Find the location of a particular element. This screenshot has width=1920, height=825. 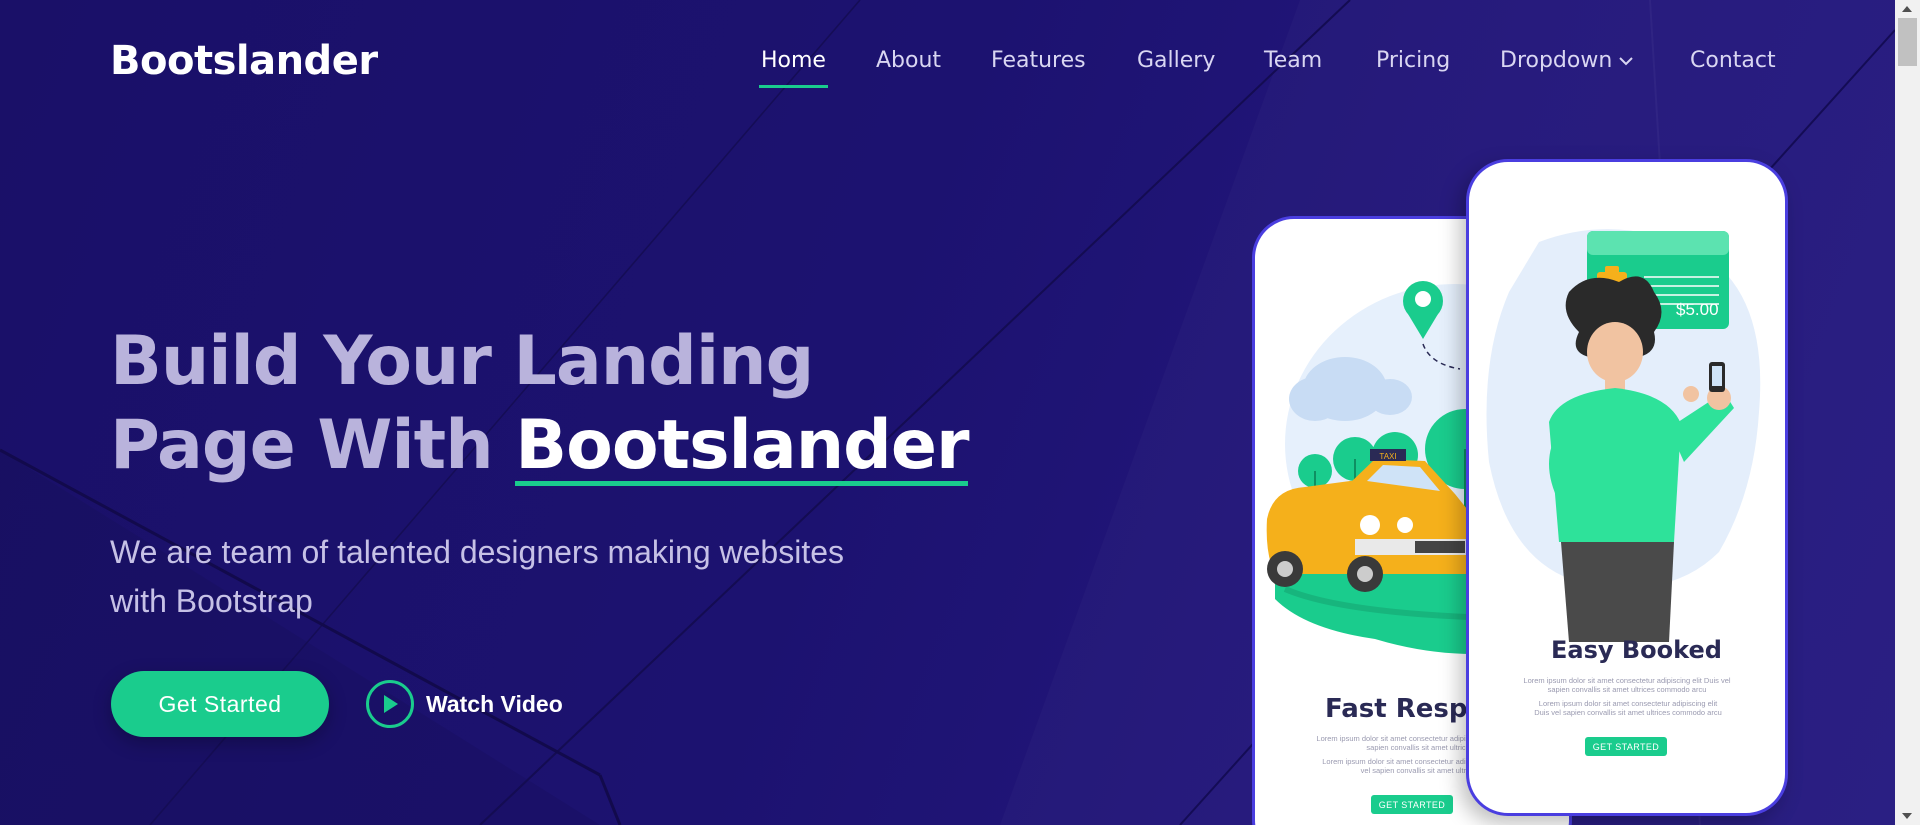

phone-back-get-started-button: GET STARTED is located at coordinates (1412, 804).